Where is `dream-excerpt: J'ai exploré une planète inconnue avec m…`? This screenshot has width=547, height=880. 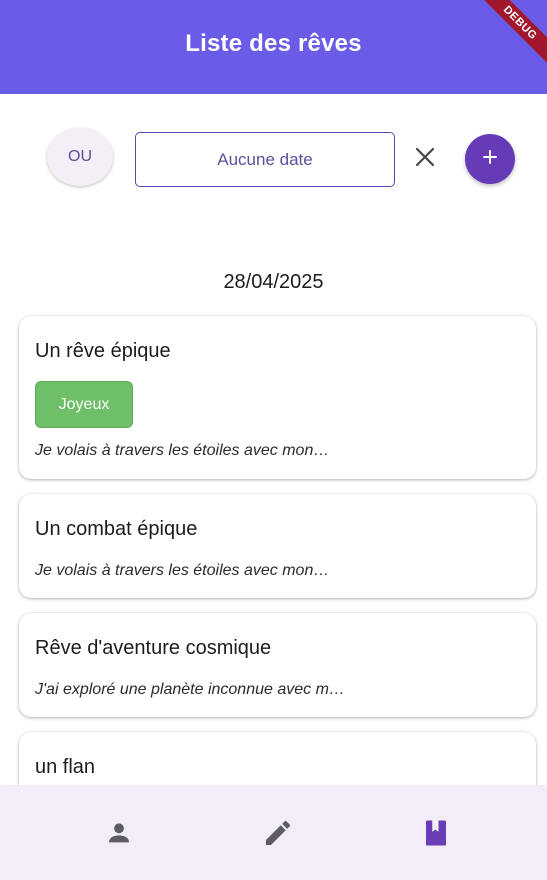
dream-excerpt: J'ai exploré une planète inconnue avec m… is located at coordinates (190, 689).